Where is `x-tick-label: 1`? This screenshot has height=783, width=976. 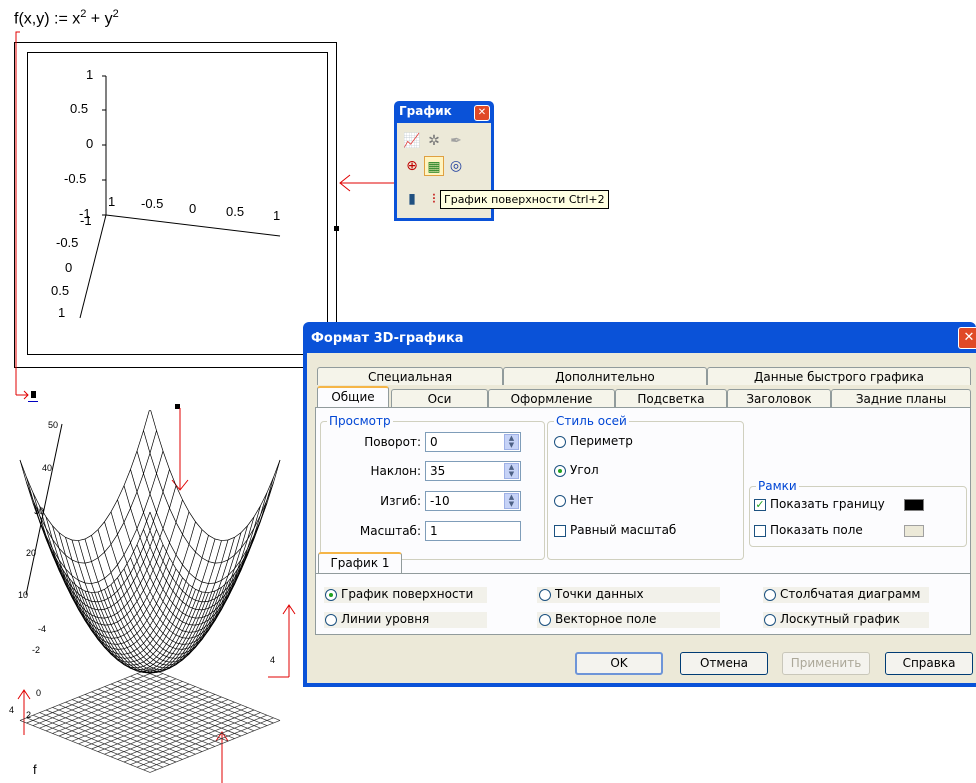 x-tick-label: 1 is located at coordinates (112, 201).